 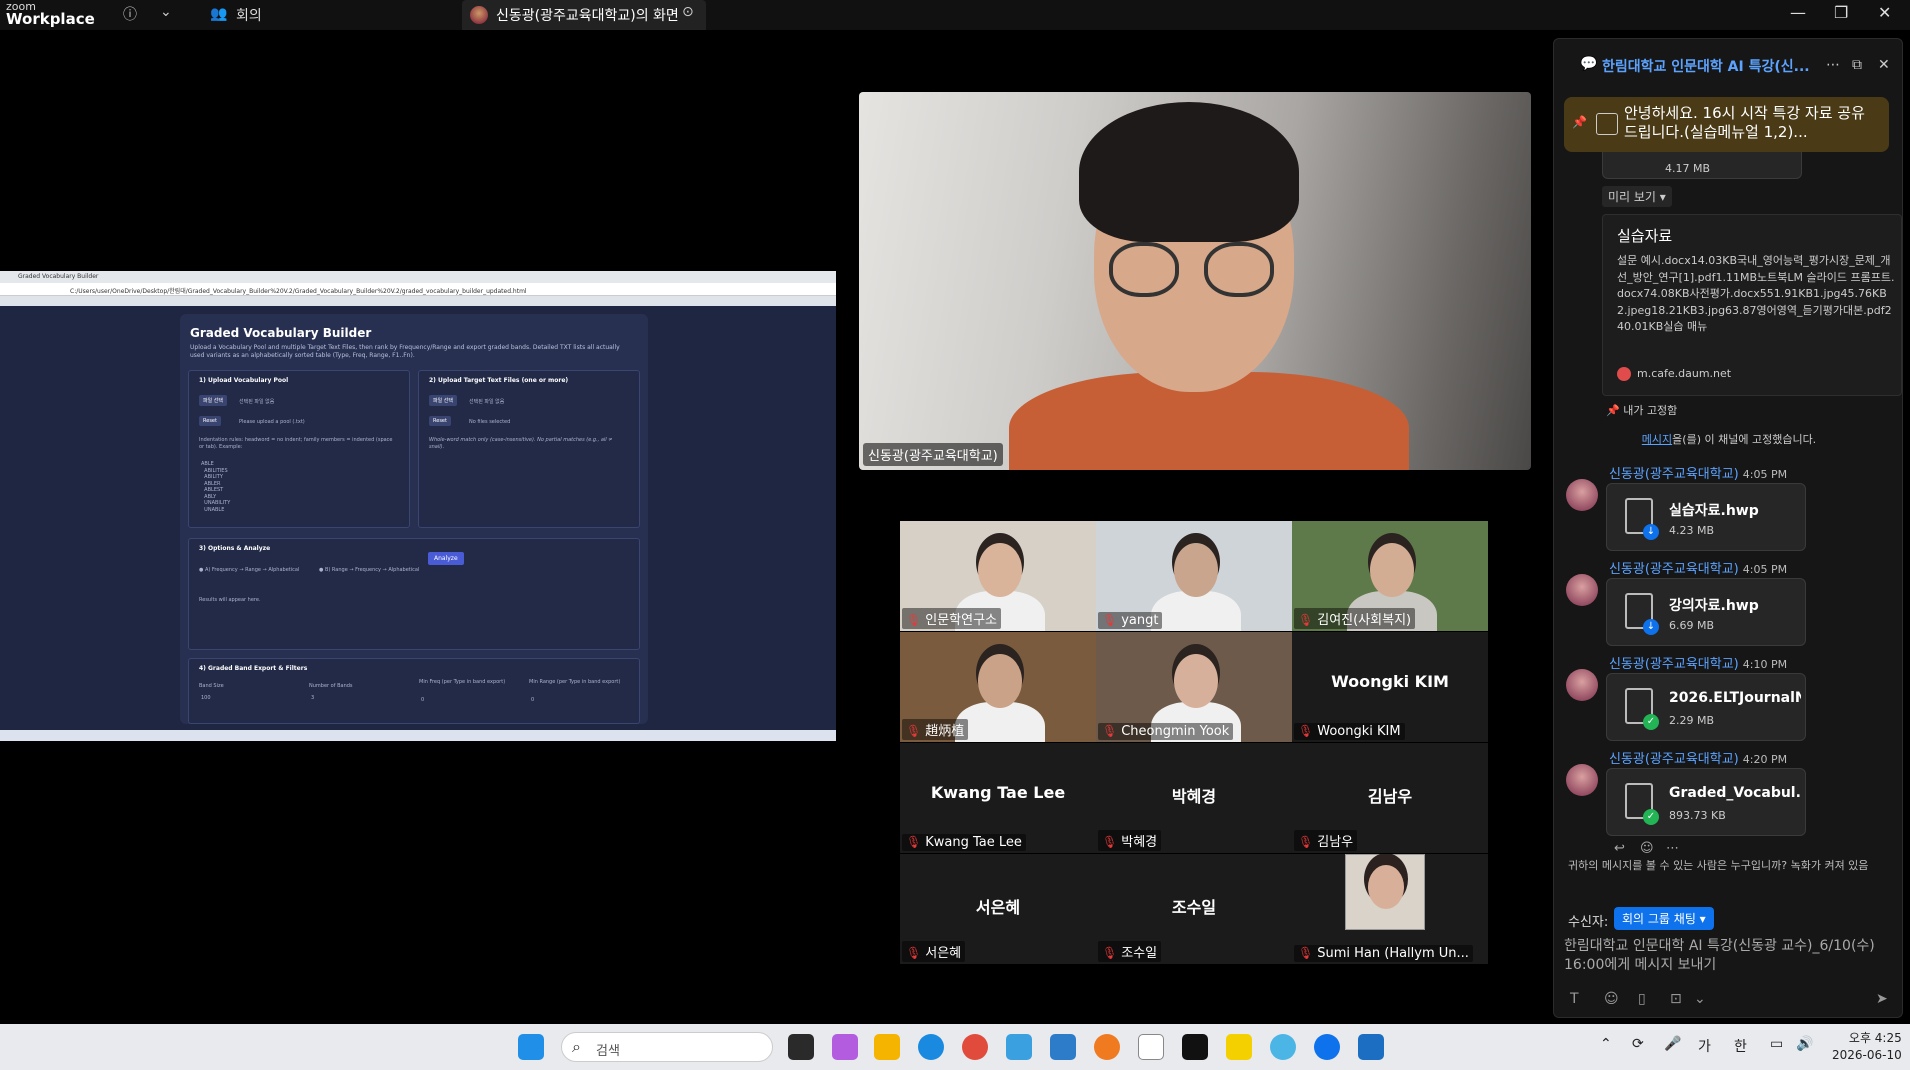 What do you see at coordinates (531, 1047) in the screenshot?
I see `start-icon` at bounding box center [531, 1047].